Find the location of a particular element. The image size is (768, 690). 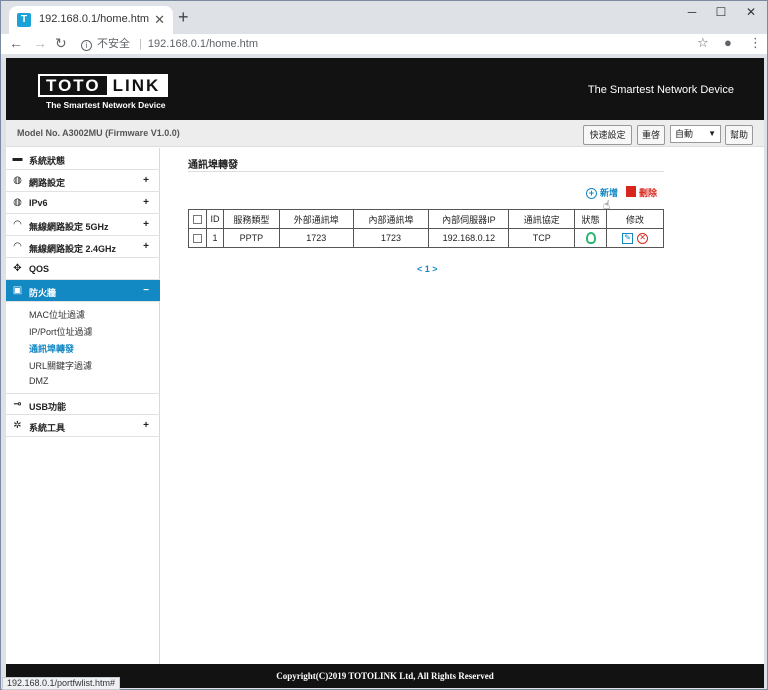

port-forward-table: ID 服務類型 外部通訊埠 內部通訊埠 內部伺服器IP 通訊協定 狀態 修改 1 is located at coordinates (426, 228).